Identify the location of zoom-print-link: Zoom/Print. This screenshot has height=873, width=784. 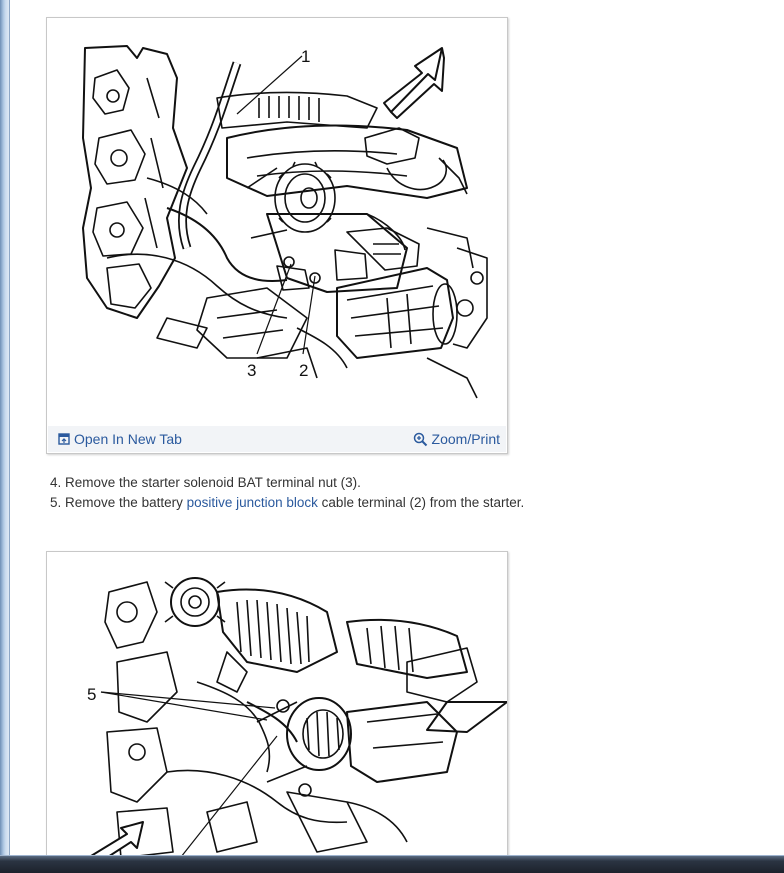
(456, 439).